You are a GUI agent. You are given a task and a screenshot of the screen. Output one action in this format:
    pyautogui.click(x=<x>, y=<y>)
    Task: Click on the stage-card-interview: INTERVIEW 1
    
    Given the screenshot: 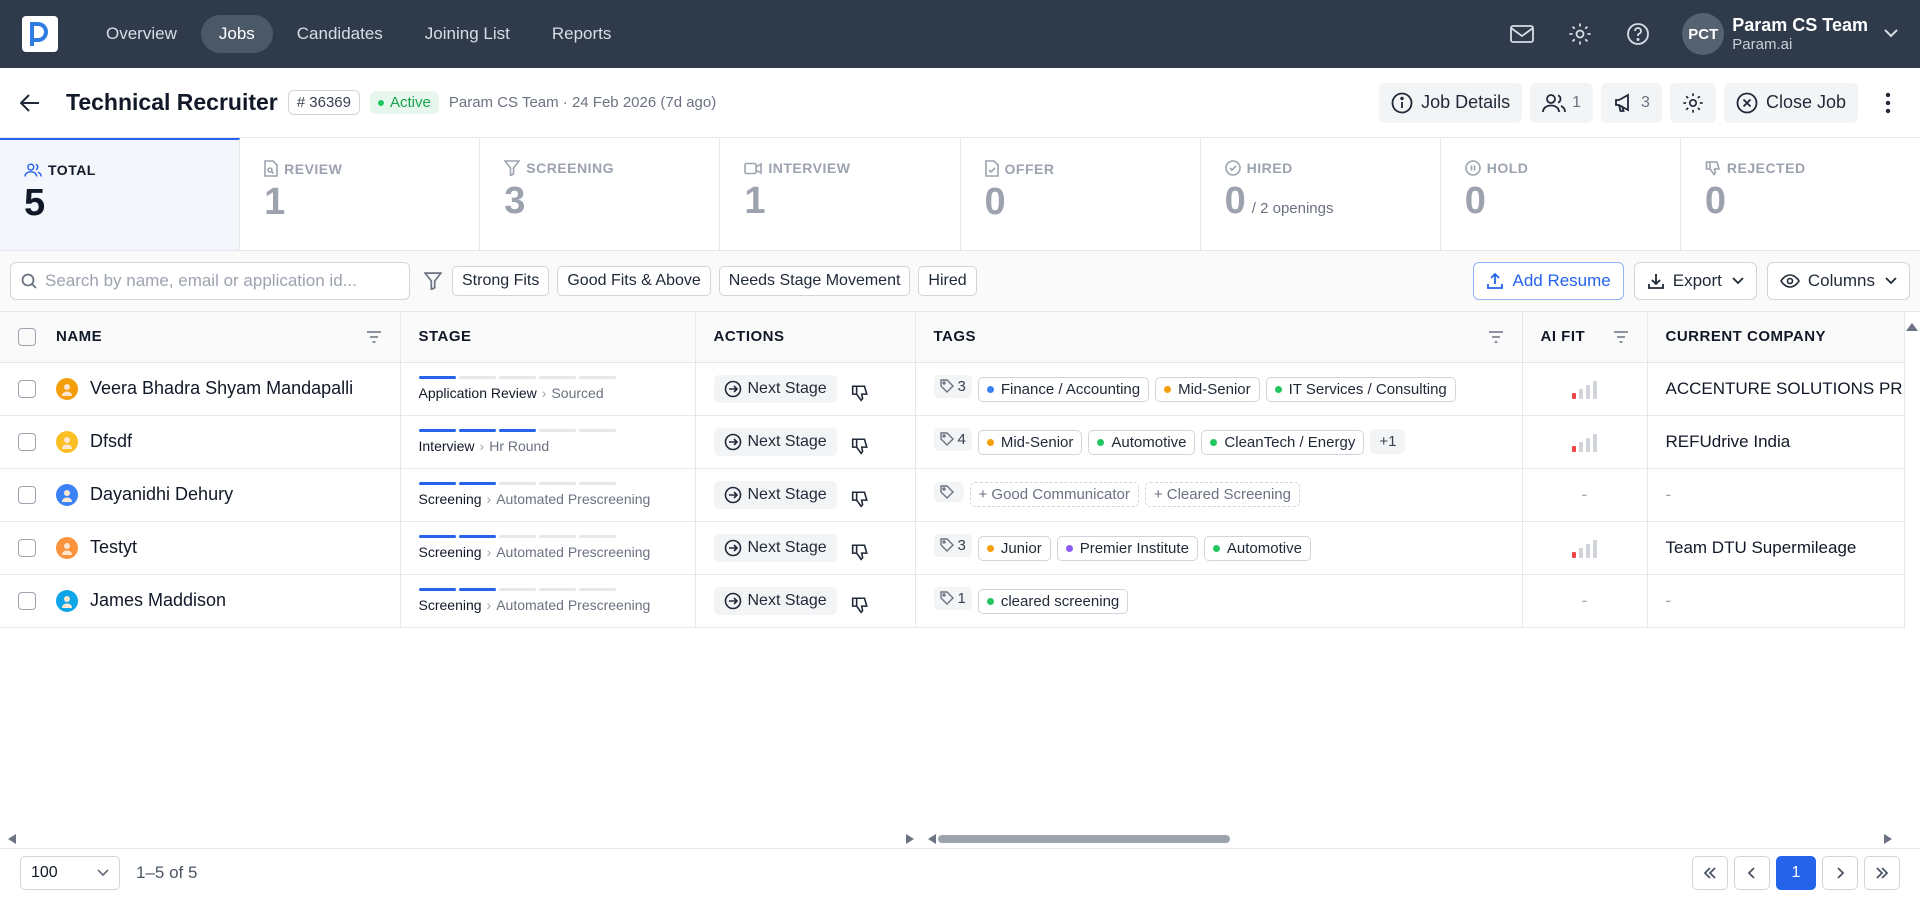 What is the action you would take?
    pyautogui.click(x=840, y=194)
    